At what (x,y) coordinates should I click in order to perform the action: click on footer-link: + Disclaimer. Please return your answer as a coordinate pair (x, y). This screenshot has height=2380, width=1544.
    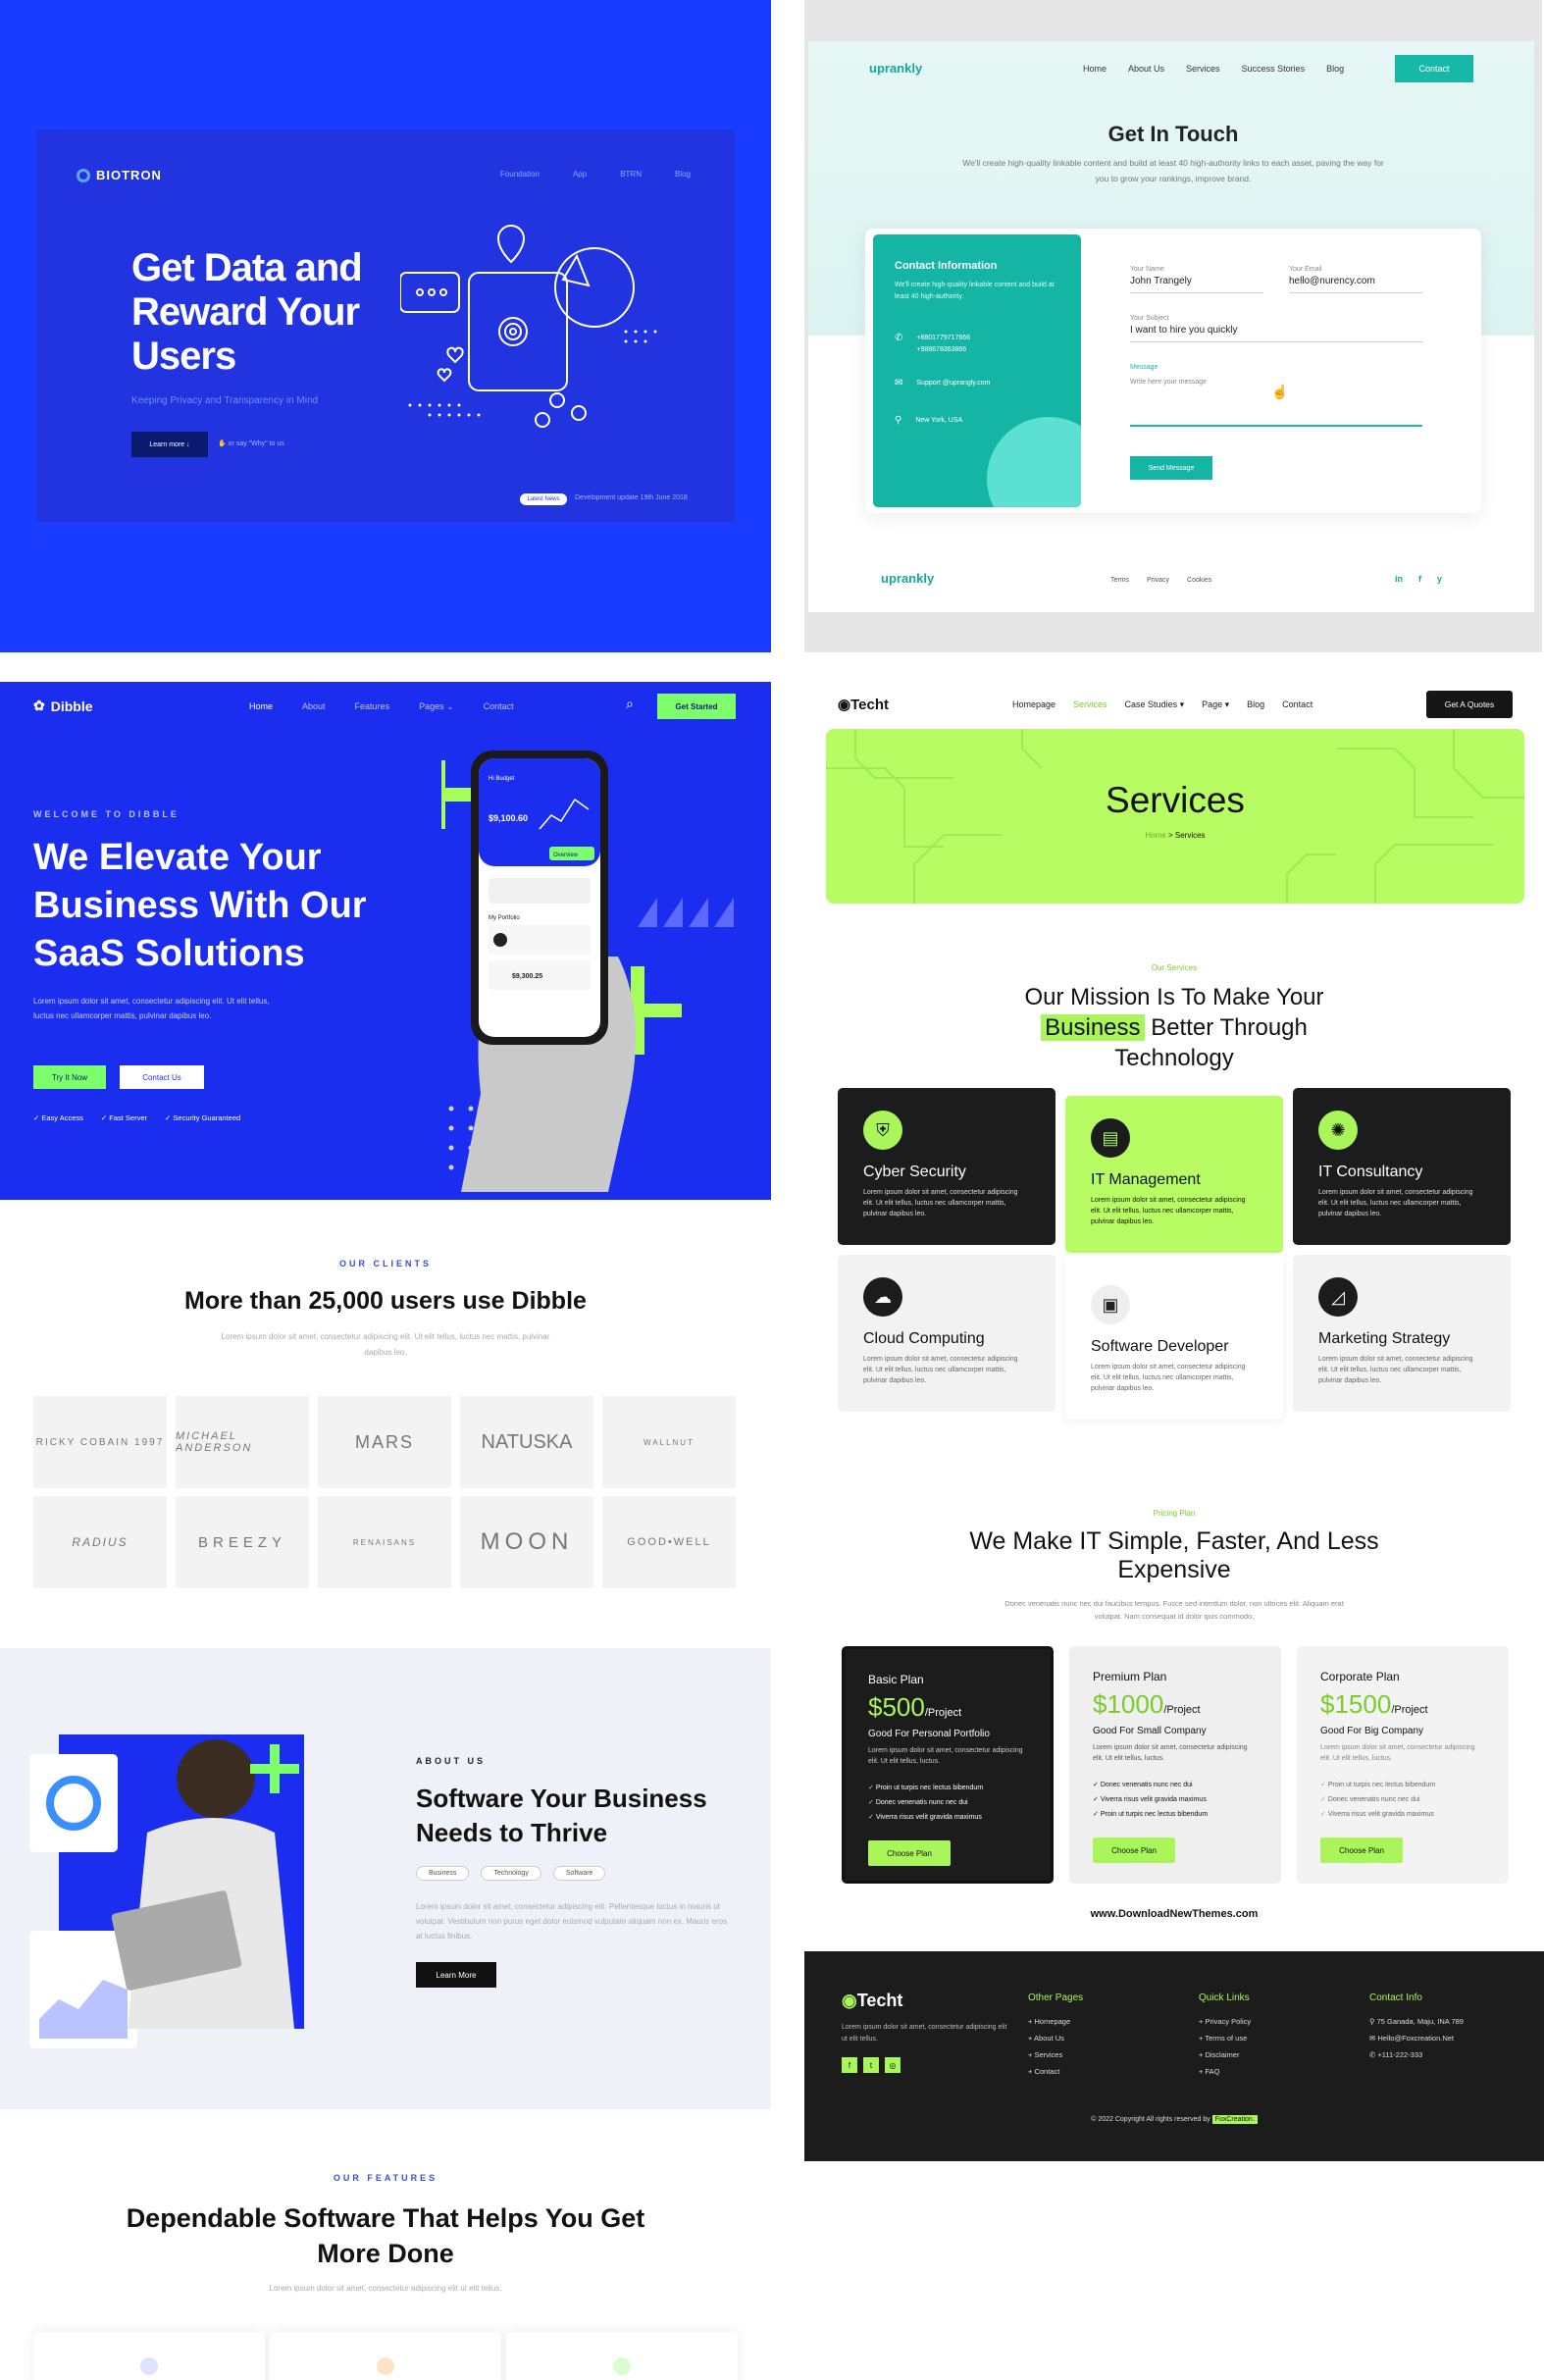
    Looking at the image, I should click on (1225, 2054).